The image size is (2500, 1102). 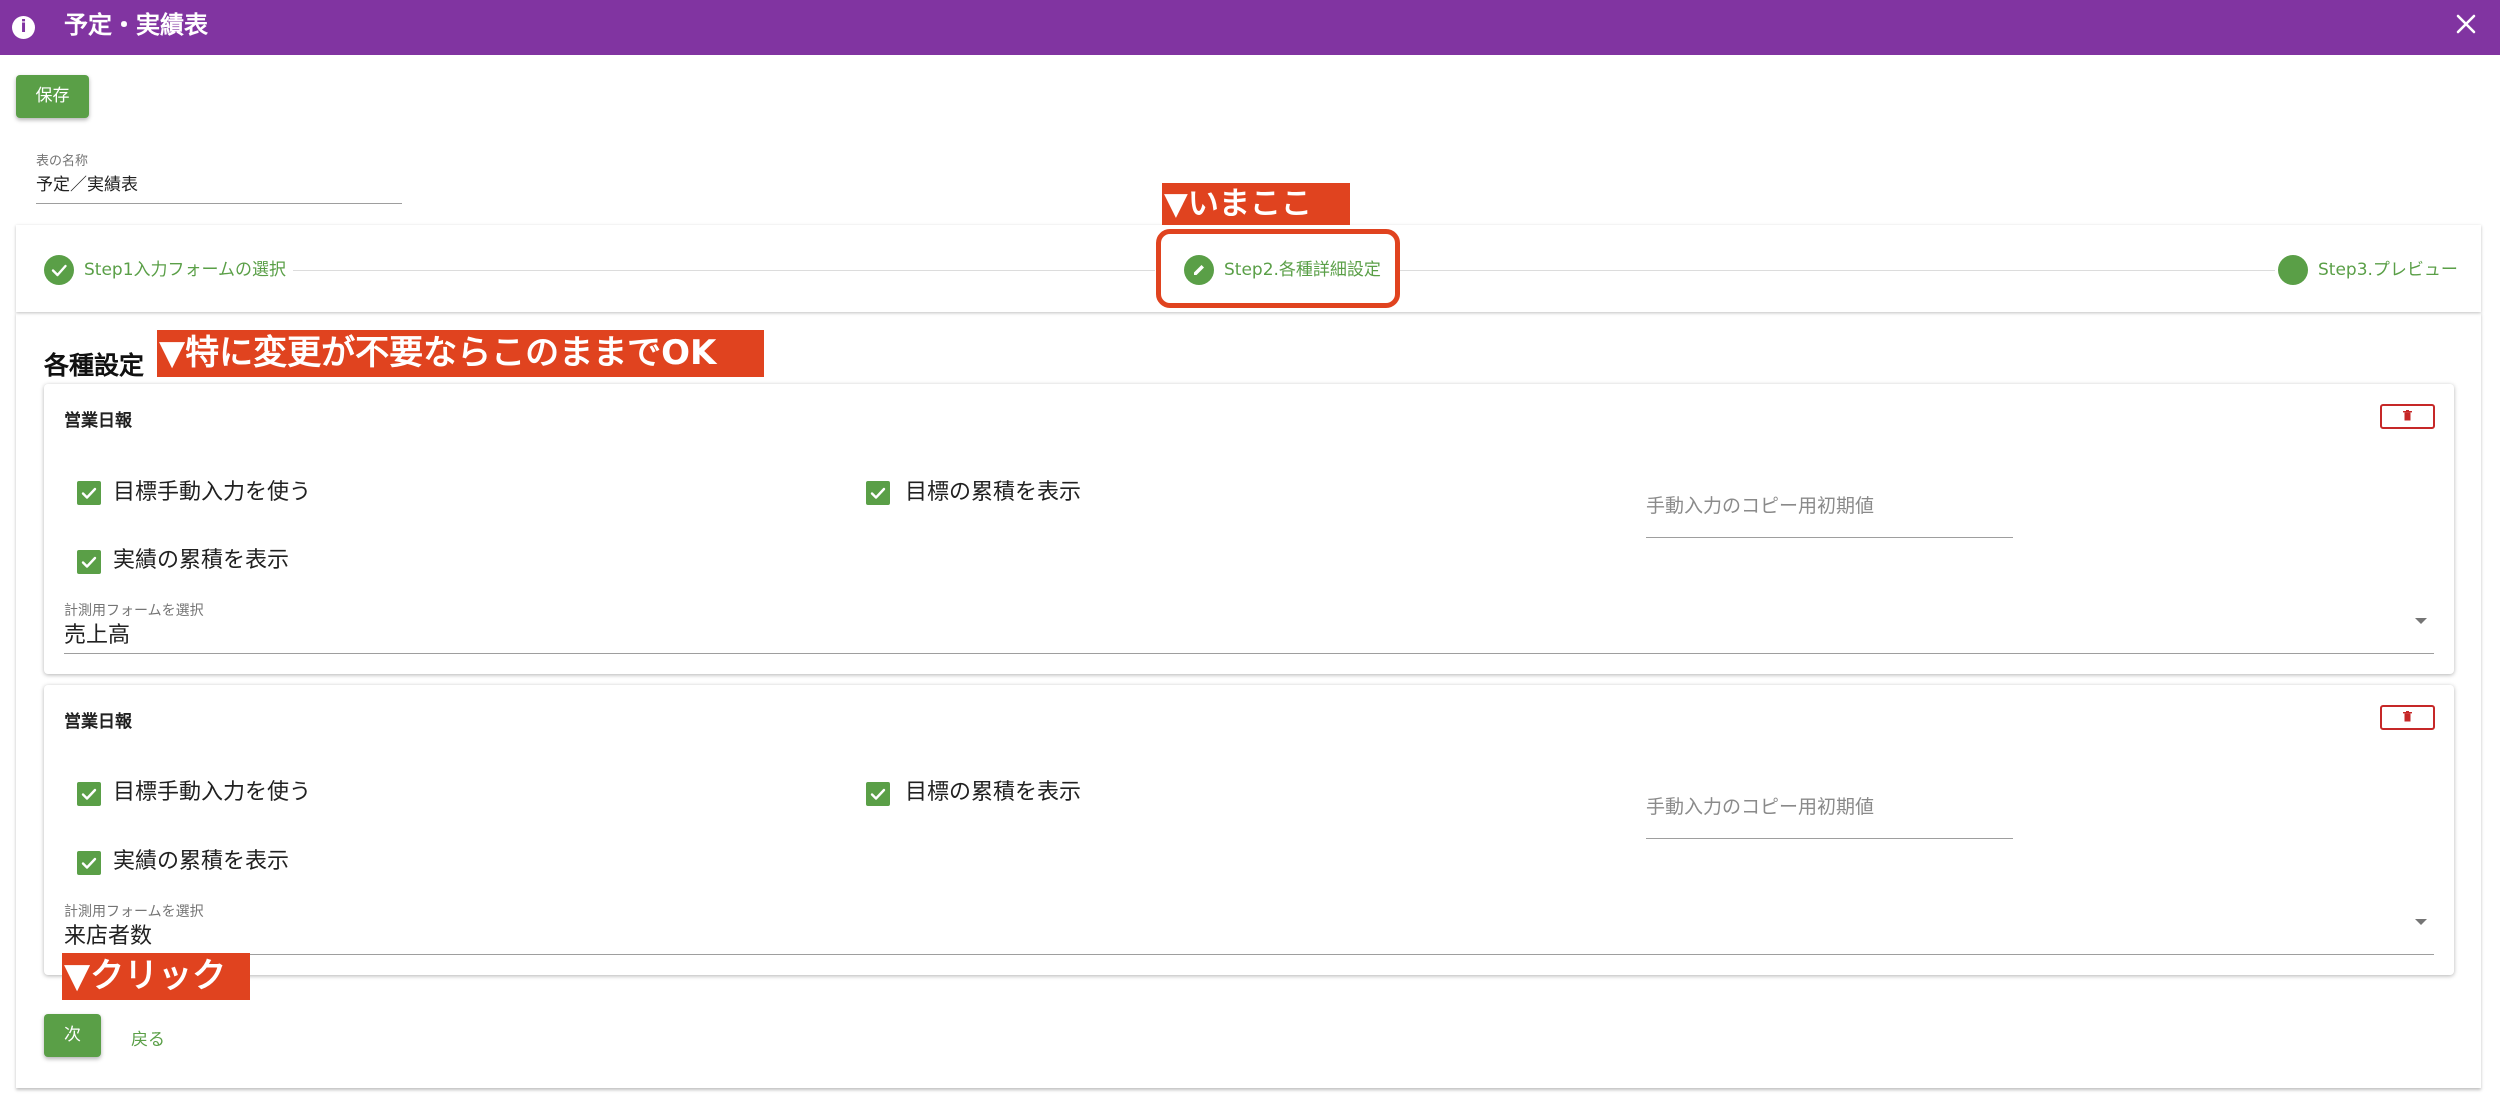 What do you see at coordinates (1278, 268) in the screenshot?
I see `annotation-step2-highlight` at bounding box center [1278, 268].